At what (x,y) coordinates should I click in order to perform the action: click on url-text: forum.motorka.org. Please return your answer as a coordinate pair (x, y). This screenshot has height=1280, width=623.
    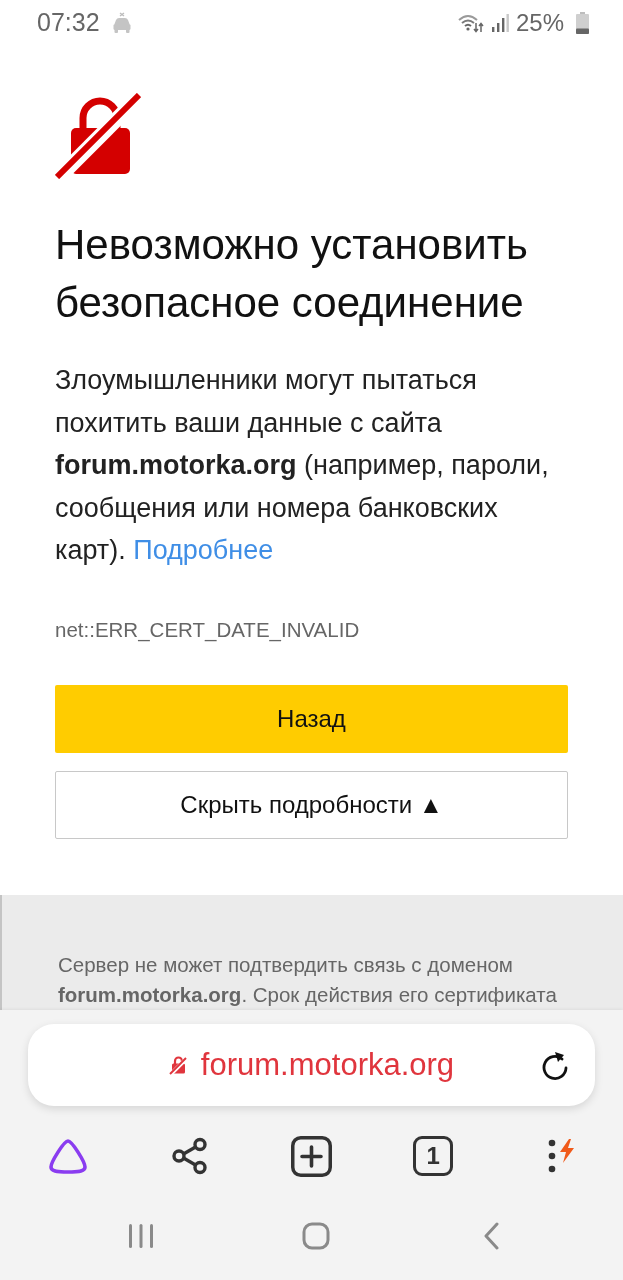
    Looking at the image, I should click on (327, 1065).